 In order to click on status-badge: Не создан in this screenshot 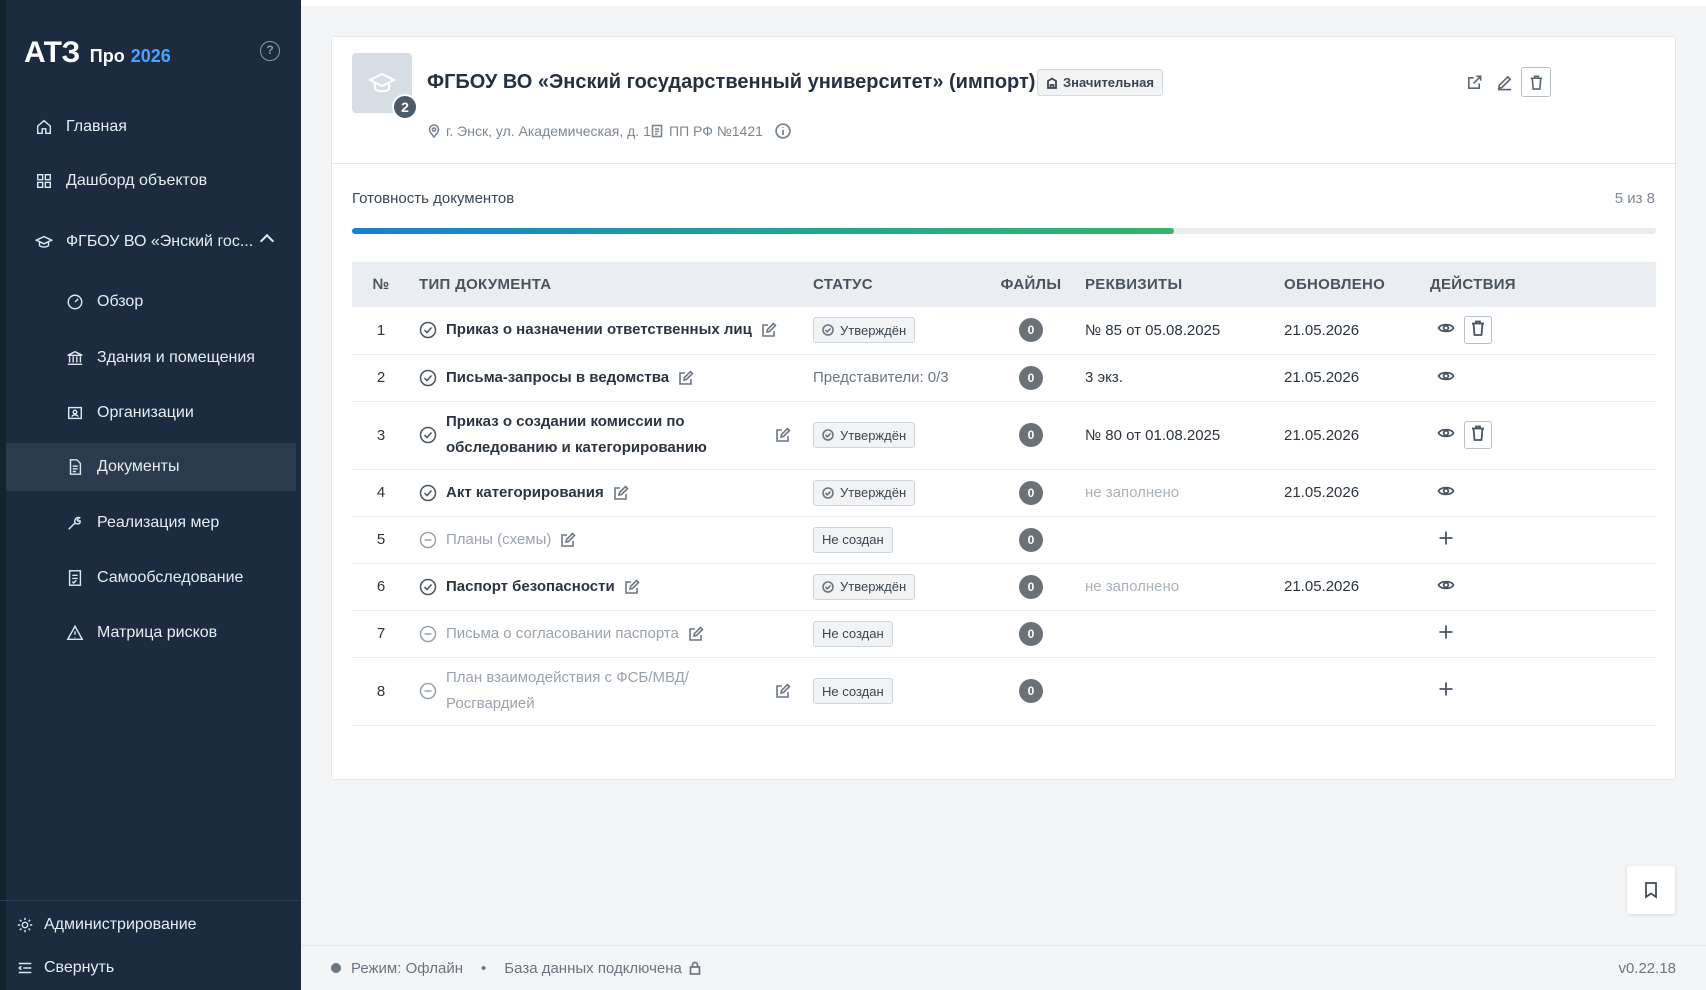, I will do `click(853, 539)`.